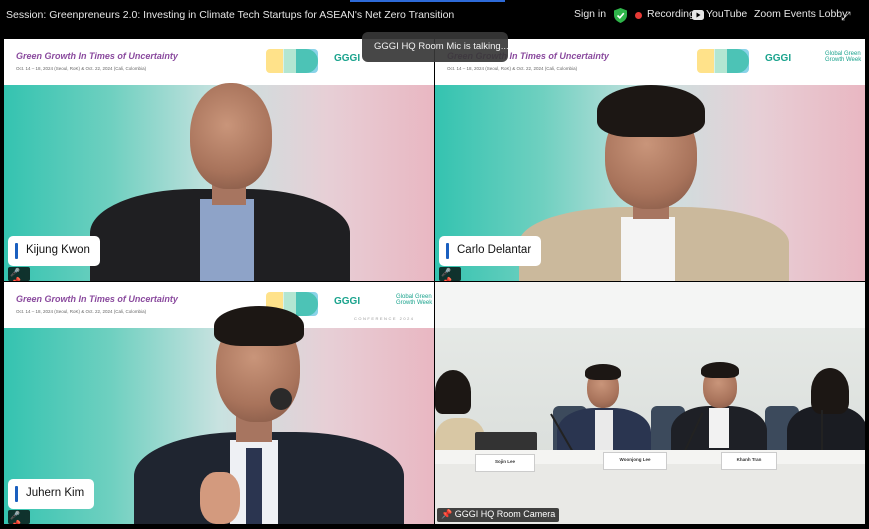 The image size is (869, 529). I want to click on youtube-icon, so click(698, 15).